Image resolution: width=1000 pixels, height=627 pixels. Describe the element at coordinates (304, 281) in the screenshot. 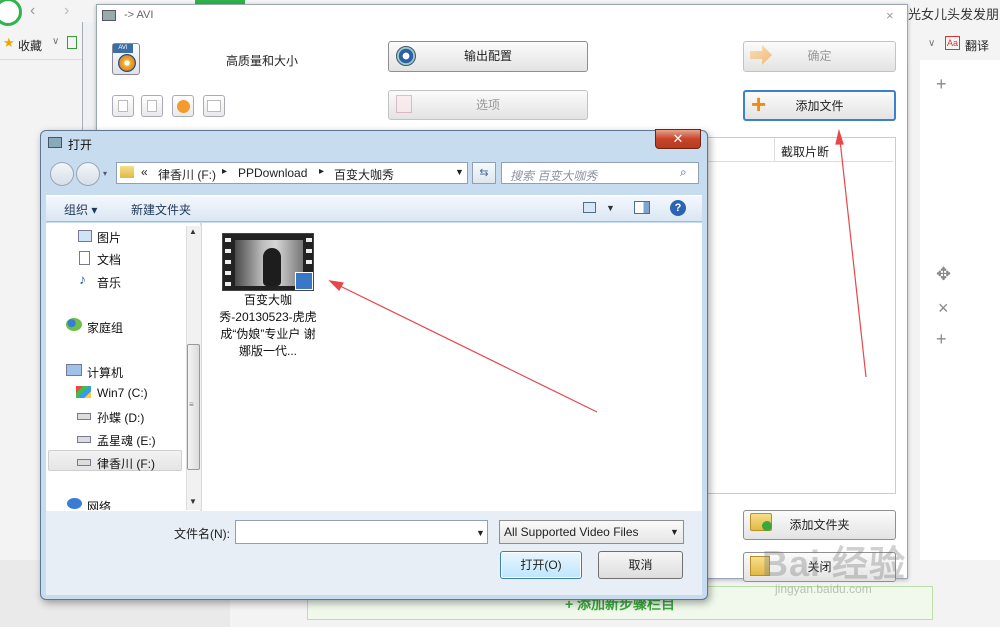

I see `video-file-badge-icon` at that location.